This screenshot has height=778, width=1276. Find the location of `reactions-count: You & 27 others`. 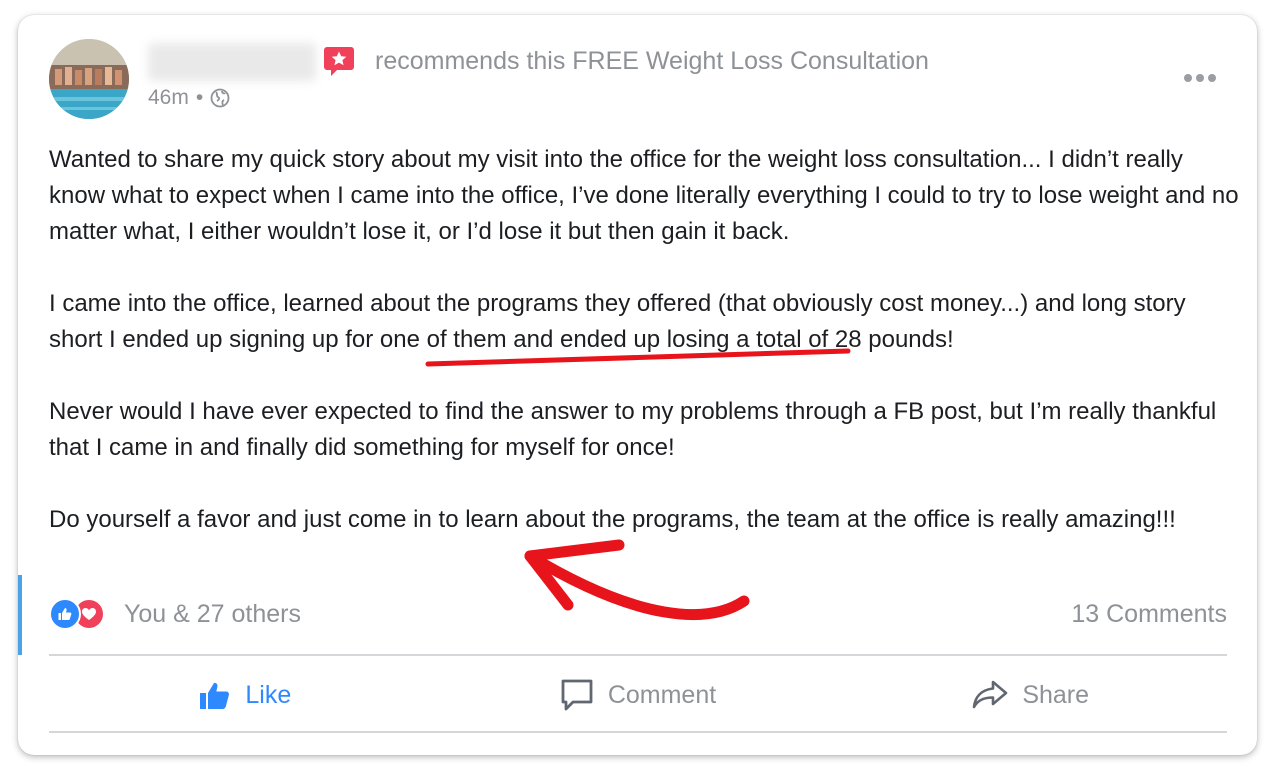

reactions-count: You & 27 others is located at coordinates (212, 614).